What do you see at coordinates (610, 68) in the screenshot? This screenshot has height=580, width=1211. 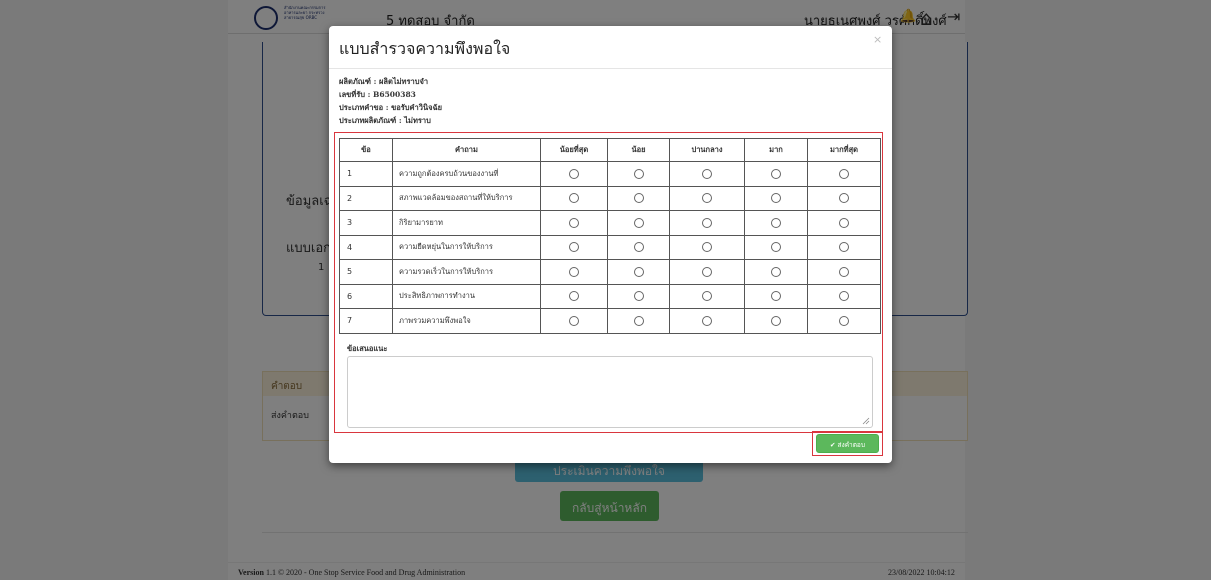 I see `modal-header-divider` at bounding box center [610, 68].